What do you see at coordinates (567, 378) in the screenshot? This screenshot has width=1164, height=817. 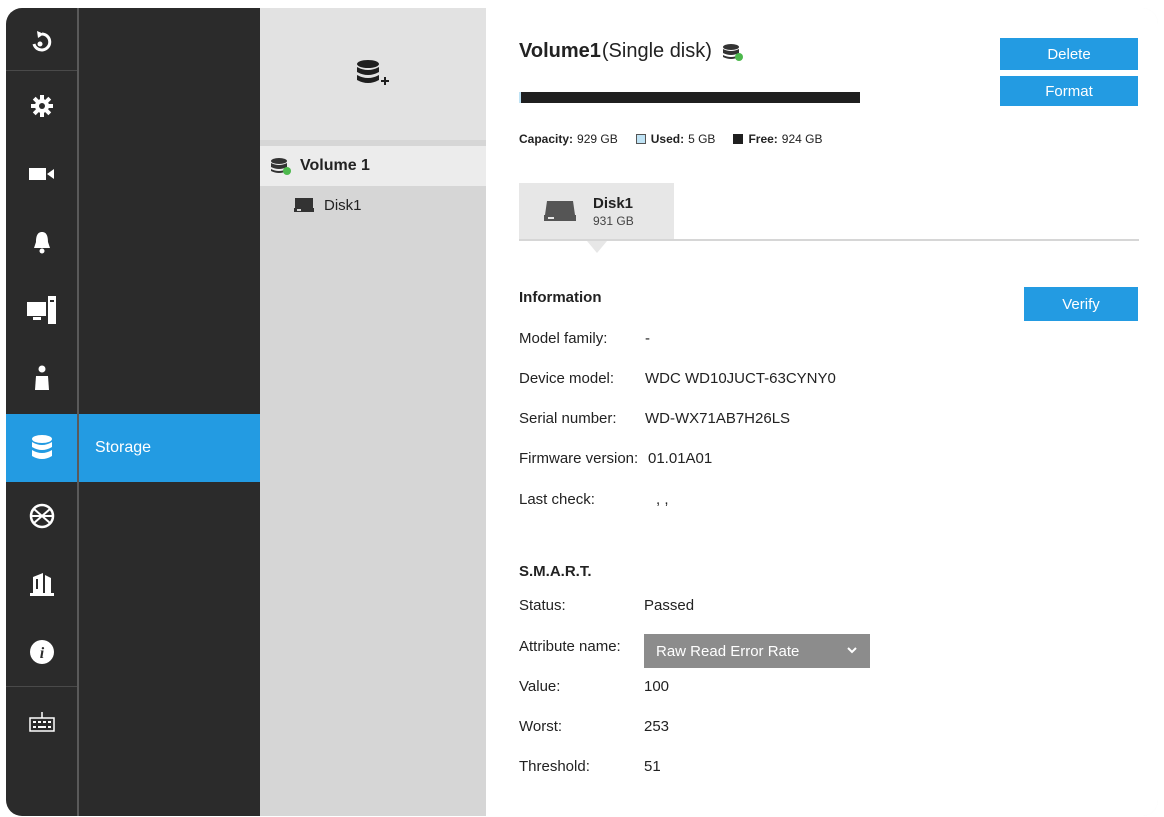 I see `info-label: Device model:` at bounding box center [567, 378].